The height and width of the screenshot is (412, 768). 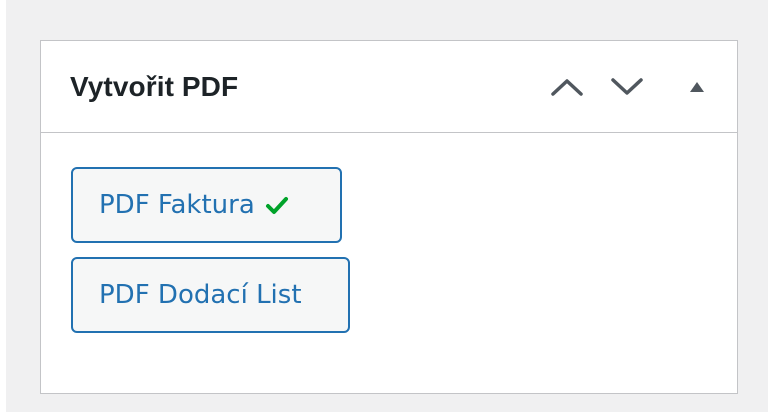 I want to click on postbox-title: Vytvořit PDF, so click(x=154, y=86).